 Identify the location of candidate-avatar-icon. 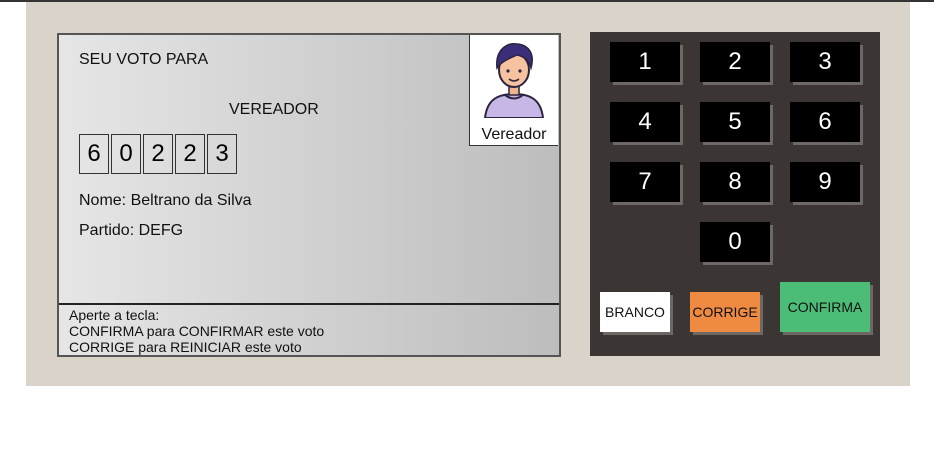
(514, 80).